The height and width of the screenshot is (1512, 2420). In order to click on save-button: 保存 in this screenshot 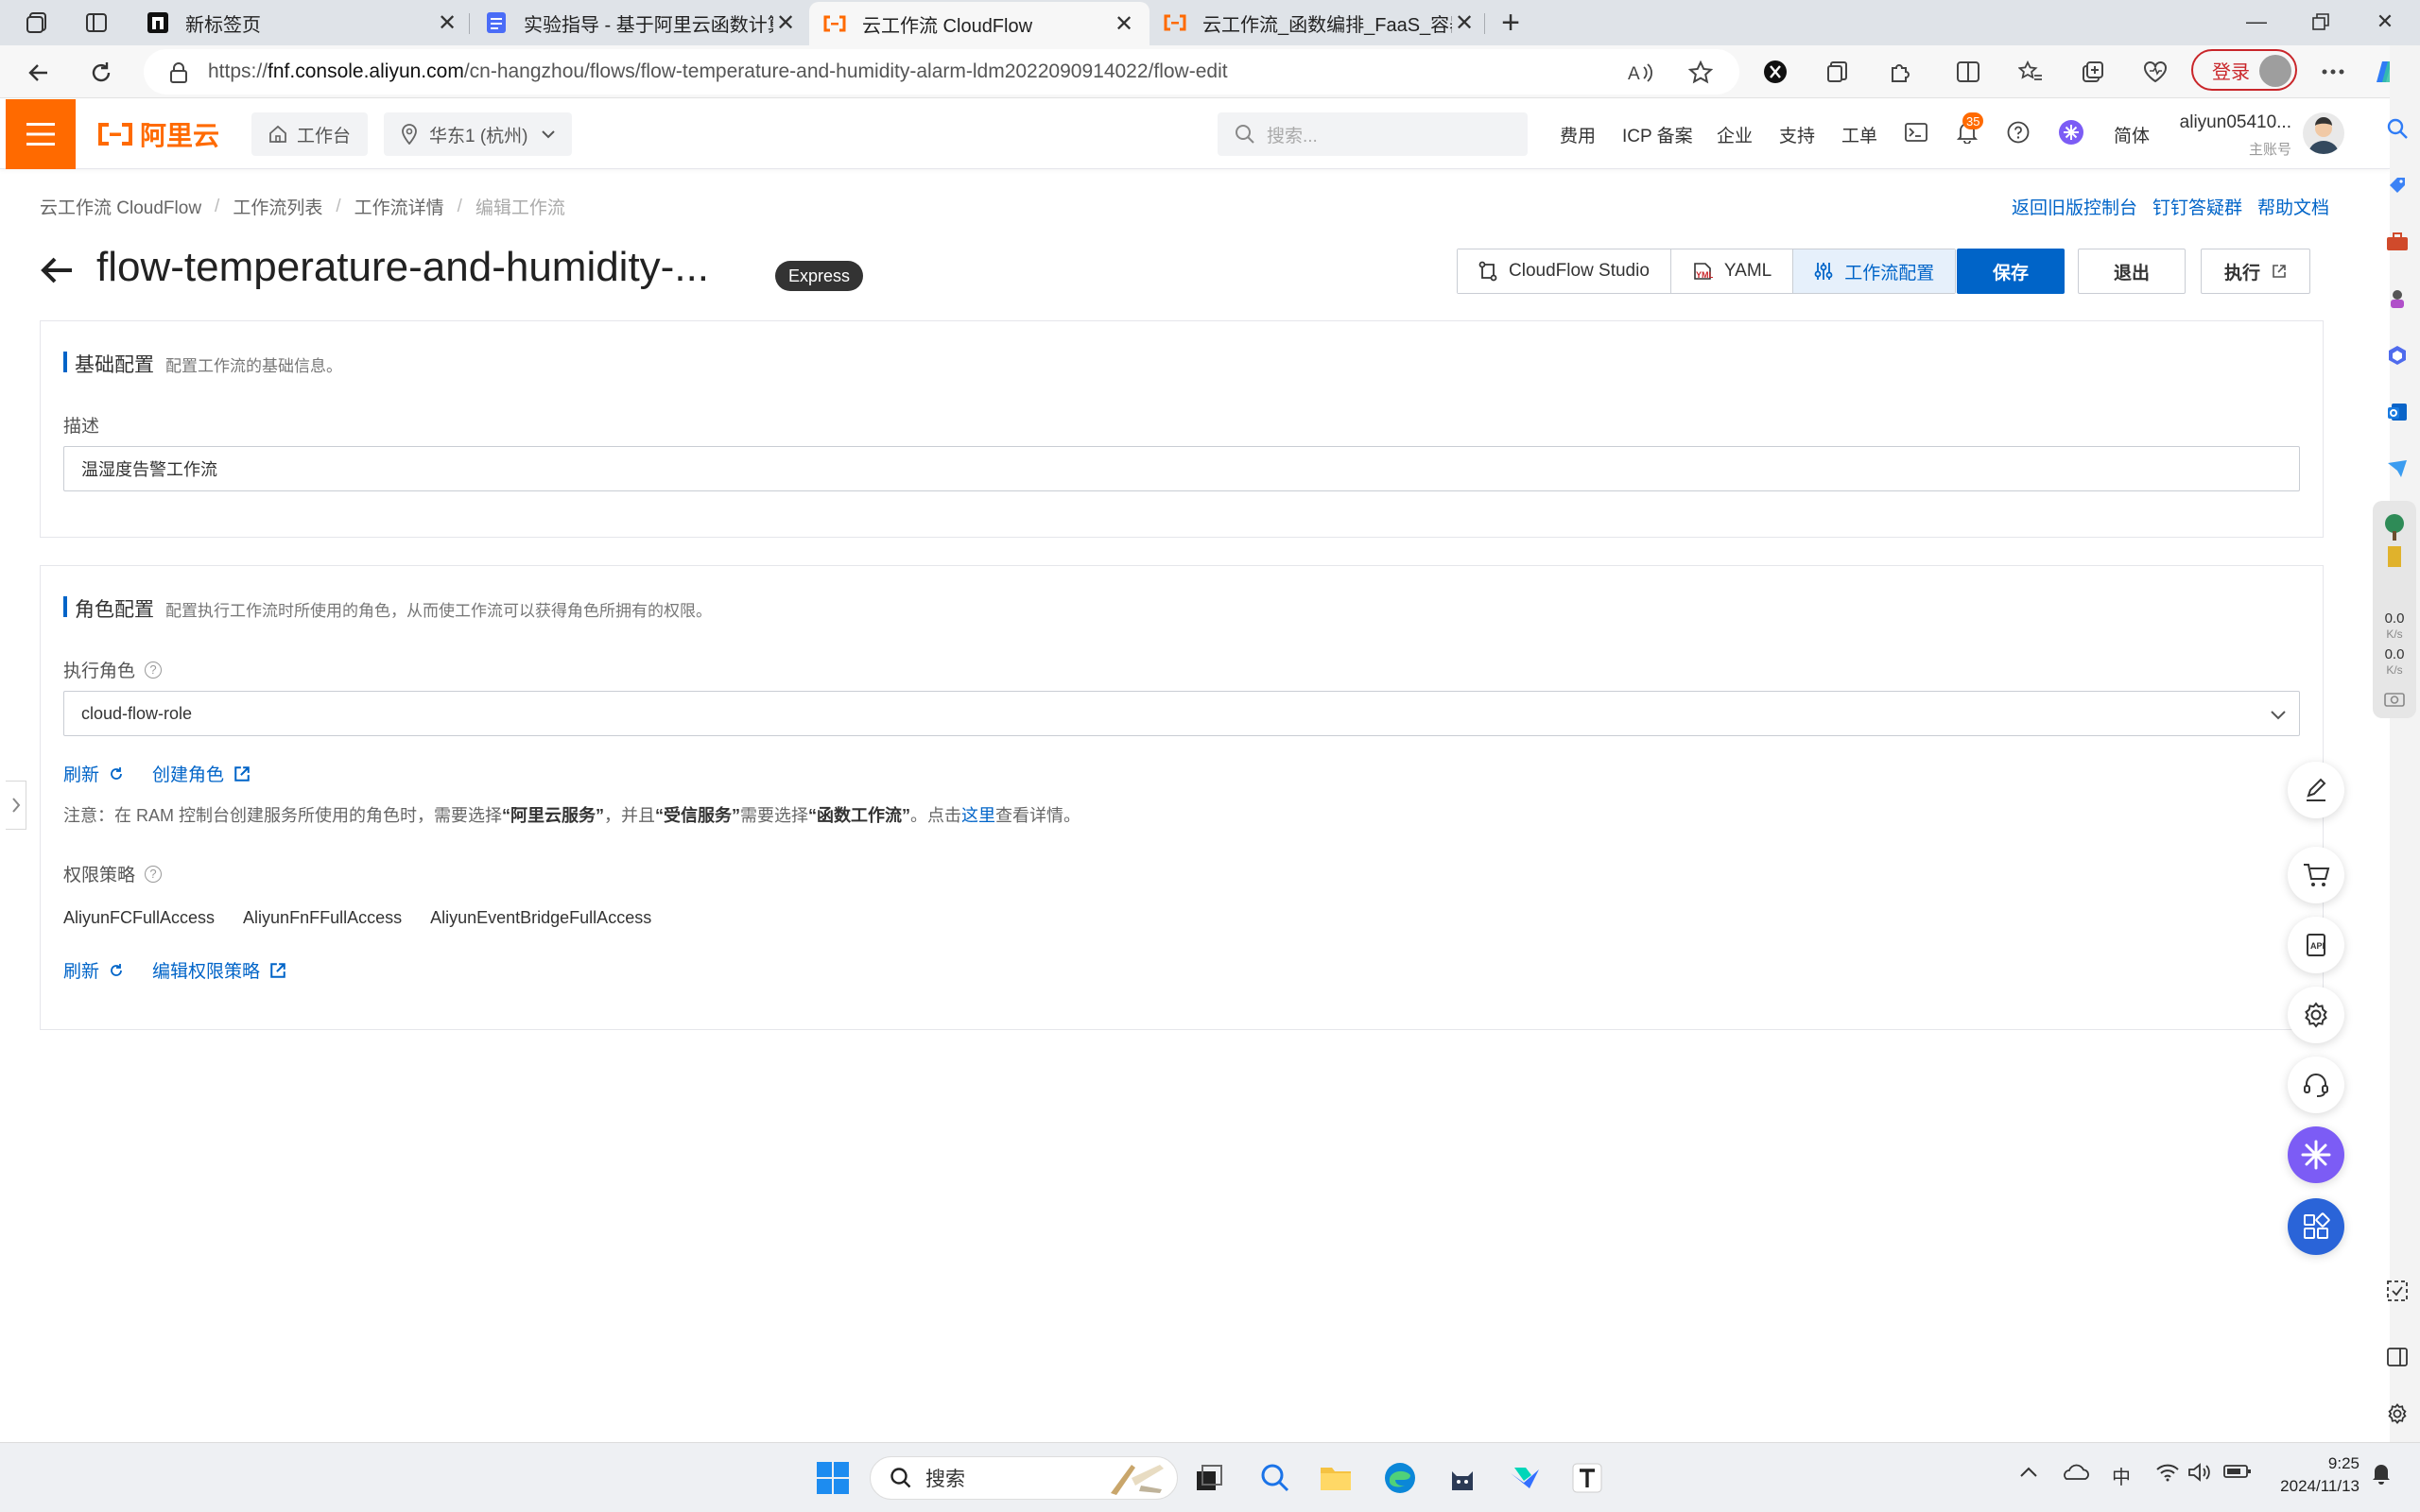, I will do `click(2011, 271)`.